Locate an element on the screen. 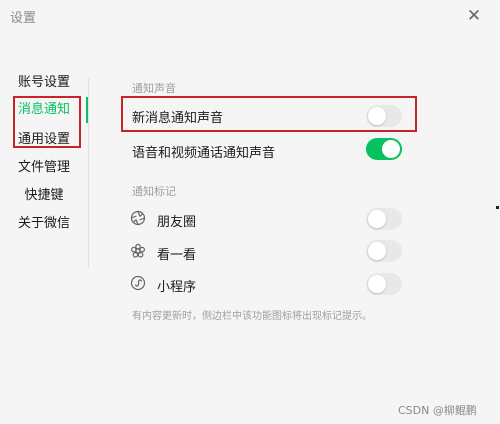 This screenshot has height=424, width=500. moments-toggle is located at coordinates (384, 219).